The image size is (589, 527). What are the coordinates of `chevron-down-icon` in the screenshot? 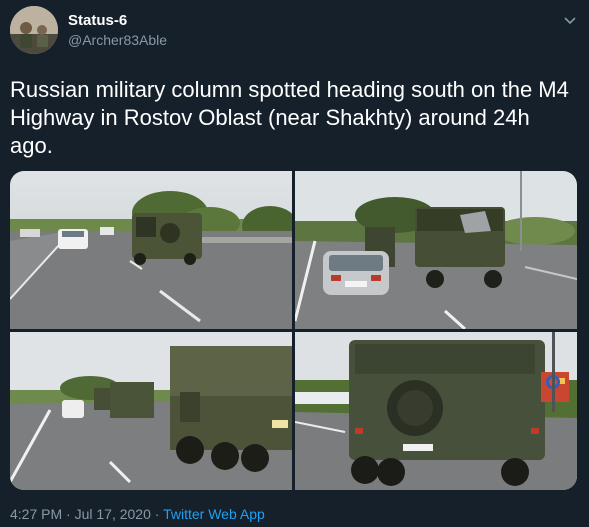 It's located at (570, 20).